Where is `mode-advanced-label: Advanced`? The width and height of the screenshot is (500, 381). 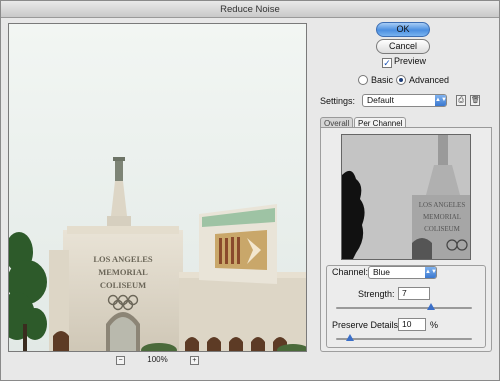 mode-advanced-label: Advanced is located at coordinates (429, 80).